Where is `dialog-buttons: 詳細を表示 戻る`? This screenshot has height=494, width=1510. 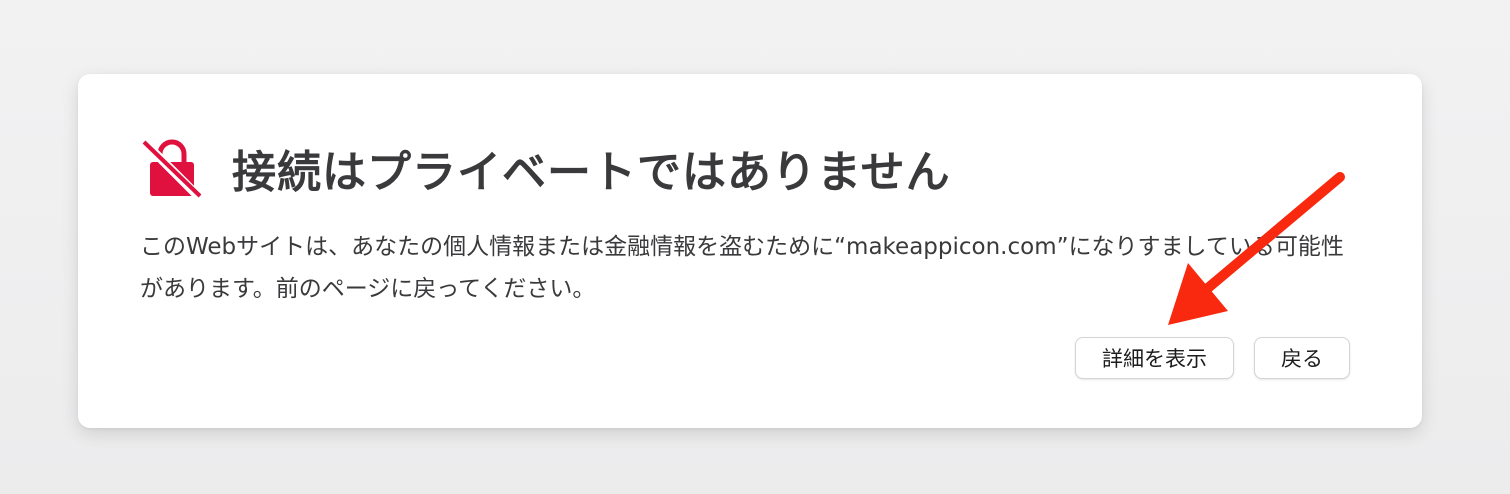 dialog-buttons: 詳細を表示 戻る is located at coordinates (1212, 358).